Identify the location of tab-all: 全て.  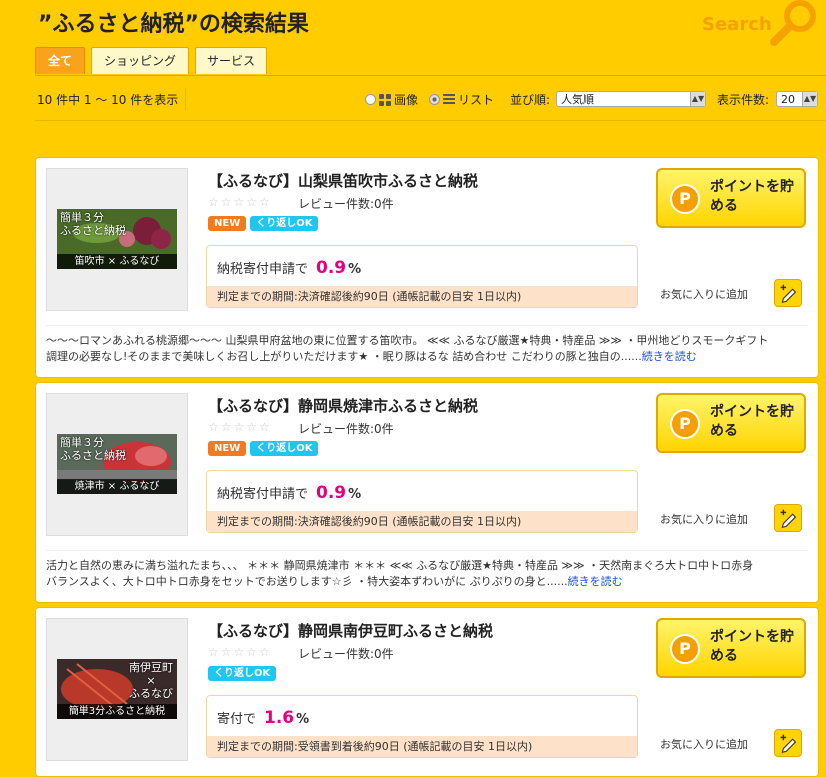
(60, 60).